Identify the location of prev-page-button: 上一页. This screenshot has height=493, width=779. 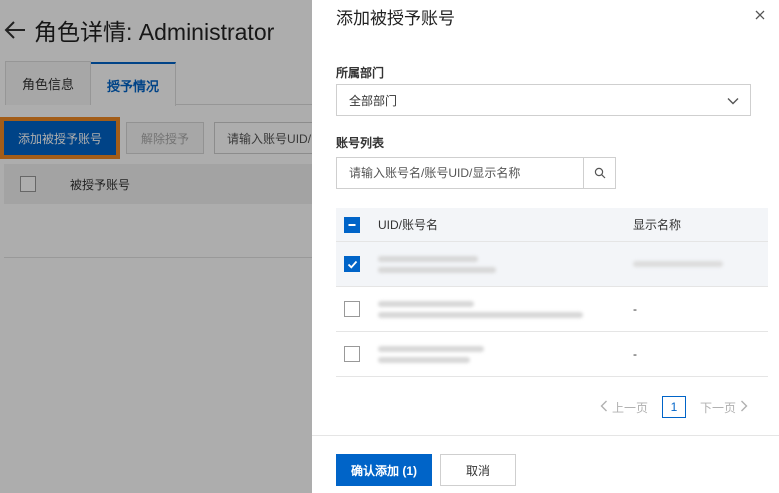
(624, 407).